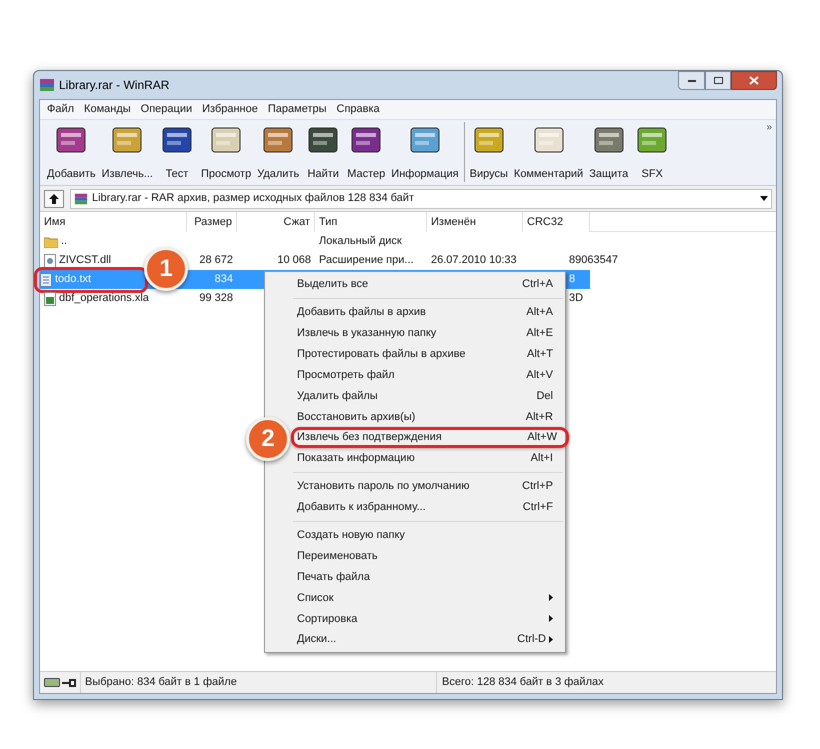 The height and width of the screenshot is (749, 820). I want to click on menu-item: Избранное, so click(230, 109).